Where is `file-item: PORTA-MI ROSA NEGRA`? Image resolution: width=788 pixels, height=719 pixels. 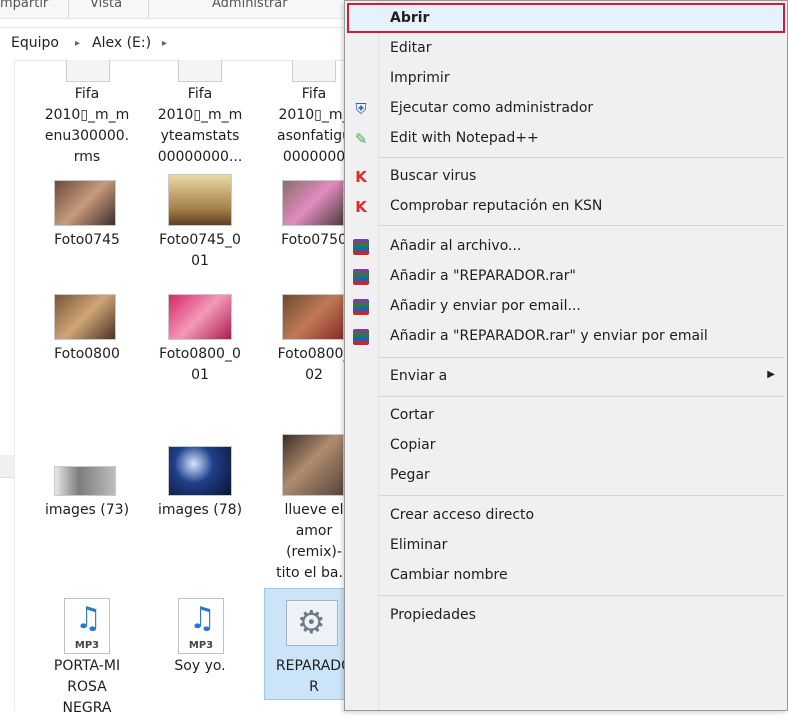
file-item: PORTA-MI ROSA NEGRA is located at coordinates (87, 687).